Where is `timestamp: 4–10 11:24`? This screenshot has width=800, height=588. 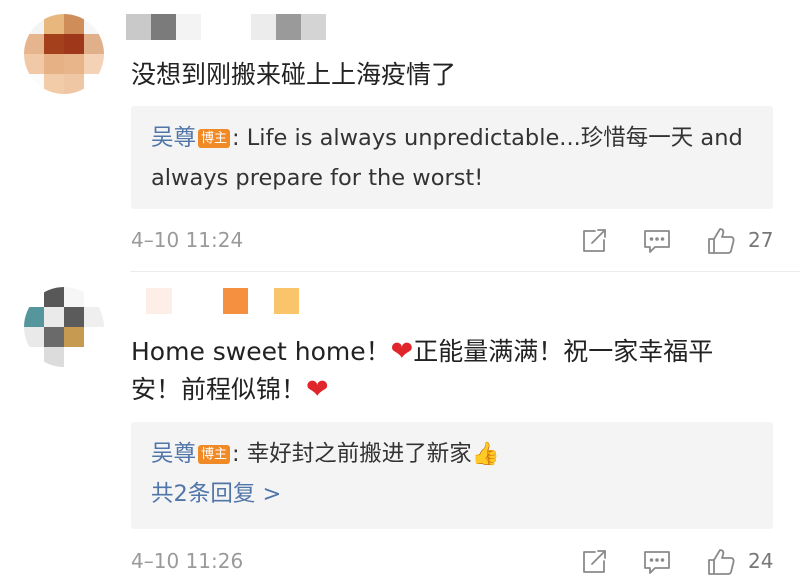
timestamp: 4–10 11:24 is located at coordinates (187, 240).